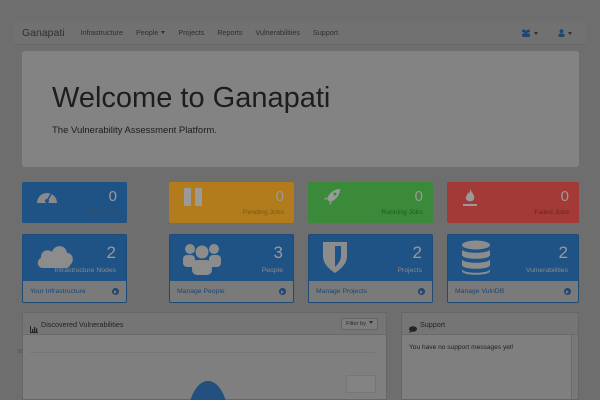 The width and height of the screenshot is (600, 400). I want to click on stat-failed-jobs: 0 Failed Jobs, so click(513, 202).